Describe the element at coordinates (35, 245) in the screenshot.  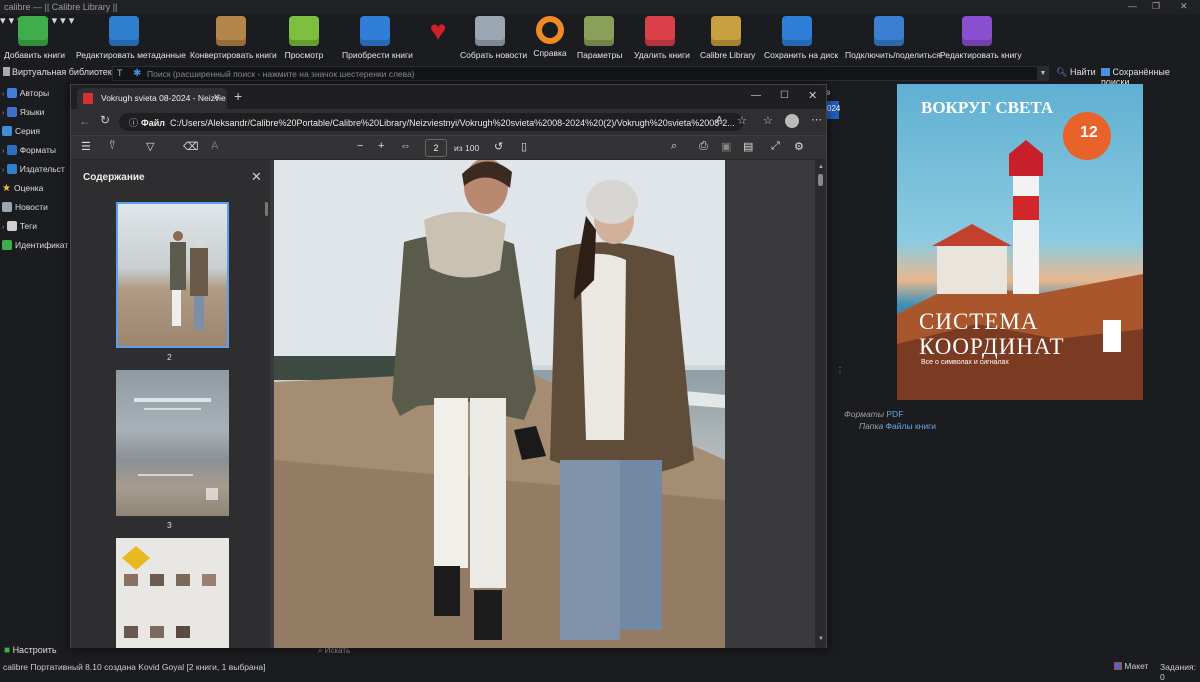
I see `tag-category-identifiers: Идентификат` at that location.